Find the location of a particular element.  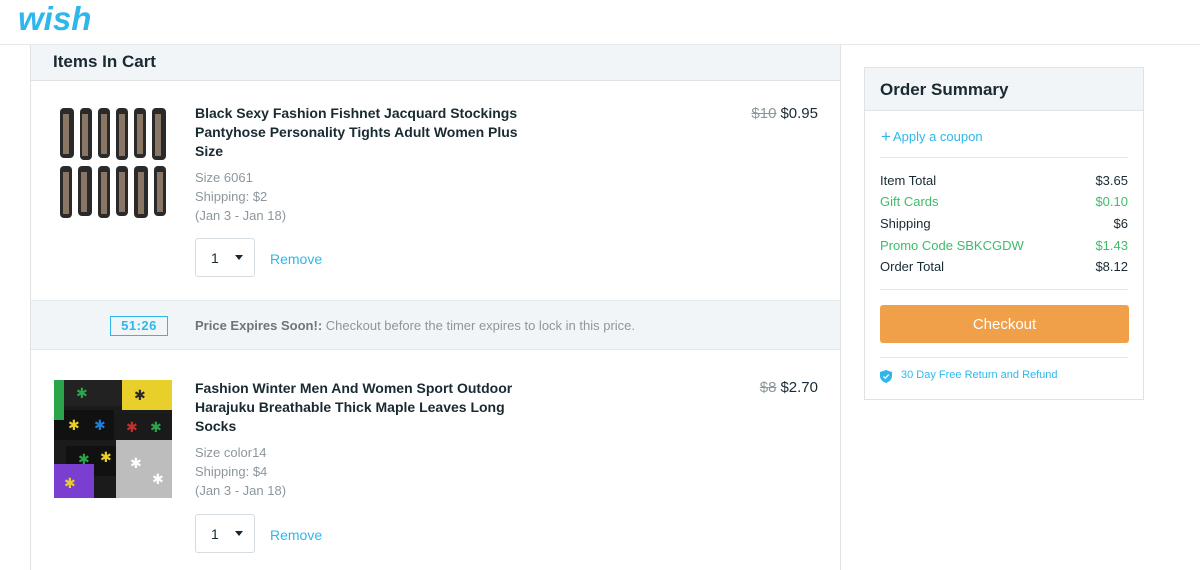

wish-logo: wish is located at coordinates (60, 19).